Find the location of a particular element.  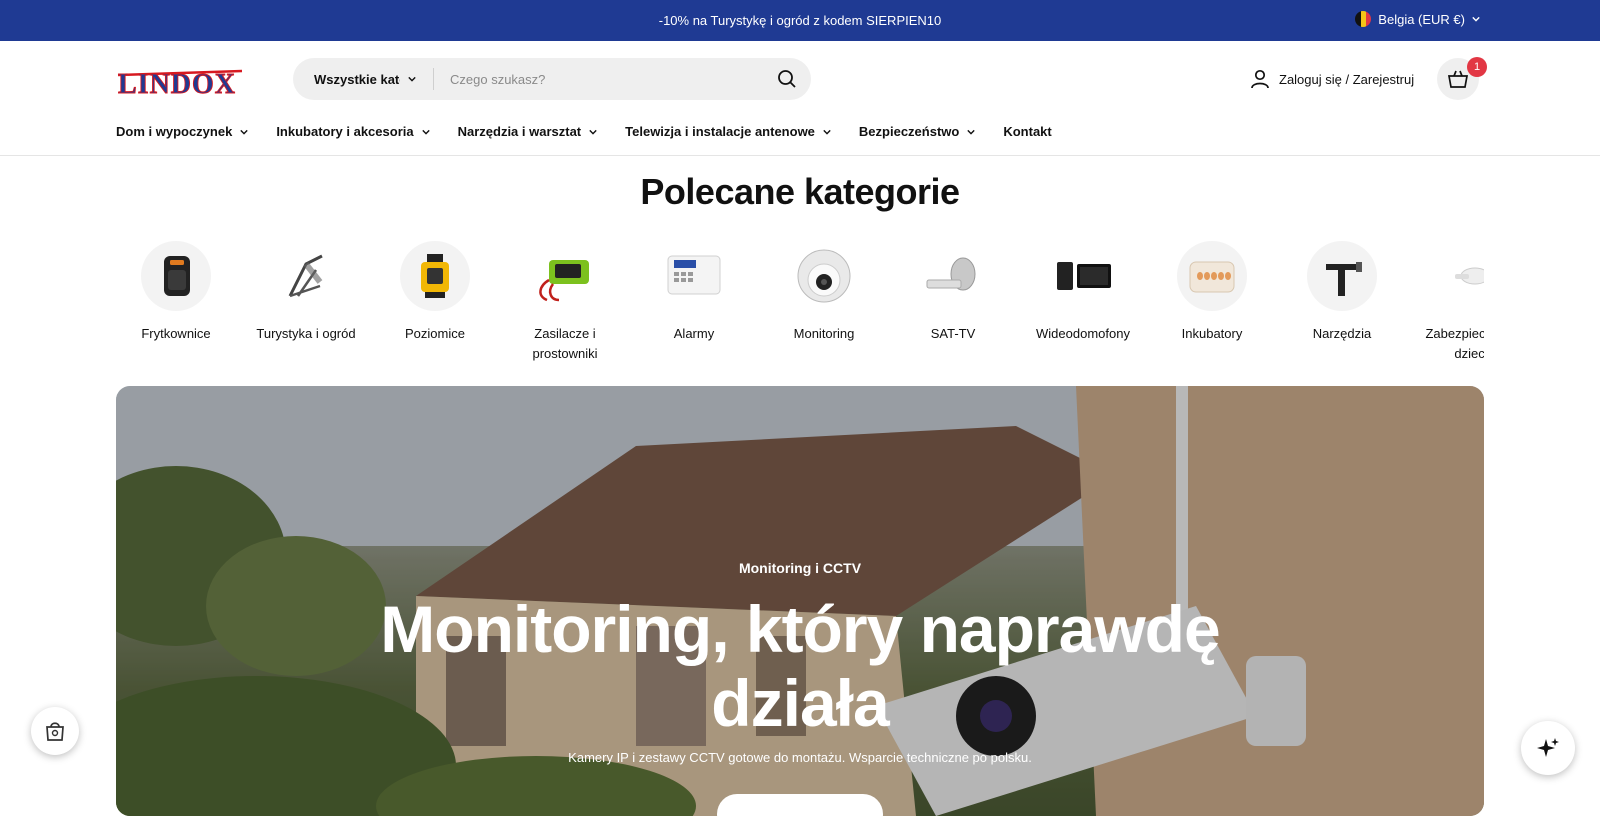

category-wideodomofony: Wideodomofony is located at coordinates (1083, 292).